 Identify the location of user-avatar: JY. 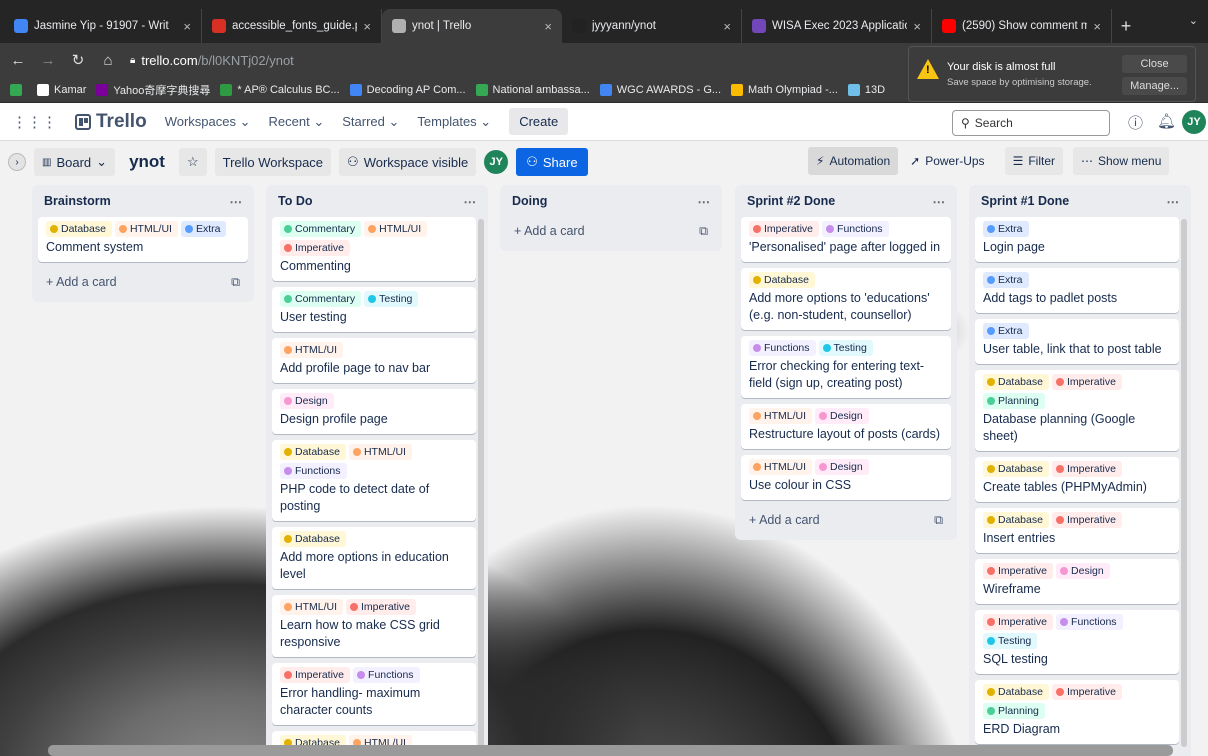
(1194, 122).